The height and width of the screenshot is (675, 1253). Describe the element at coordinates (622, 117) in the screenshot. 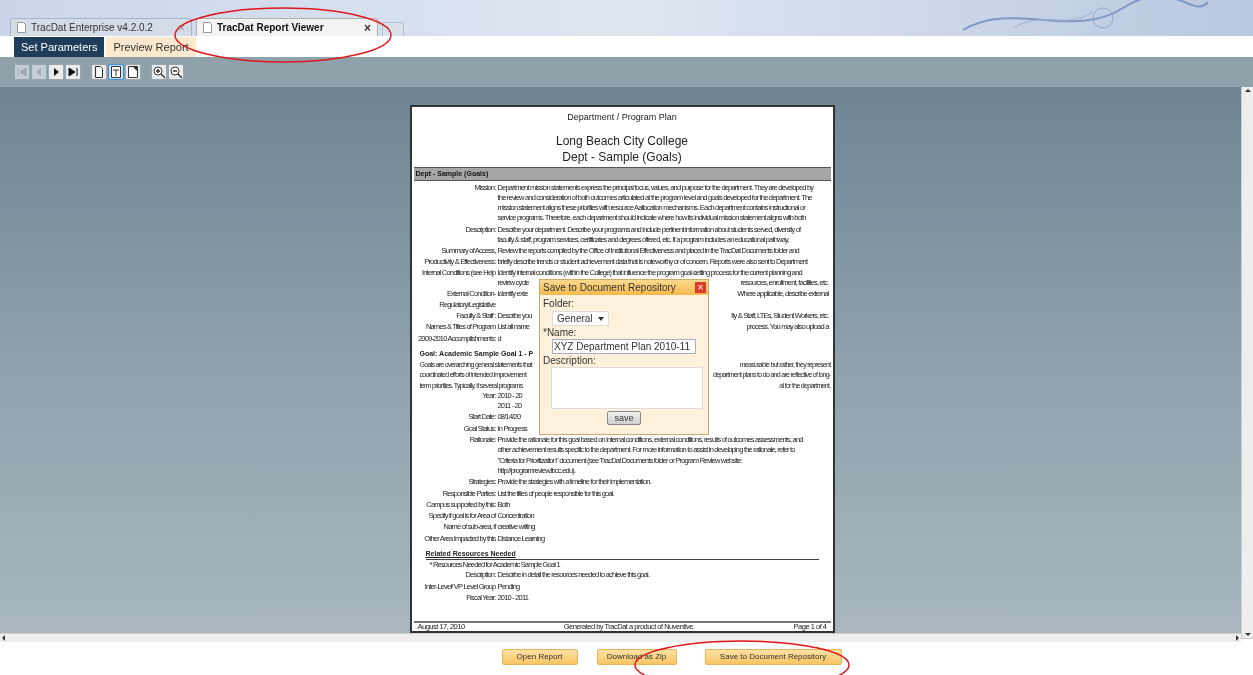

I see `report-title: Department / Program Plan` at that location.